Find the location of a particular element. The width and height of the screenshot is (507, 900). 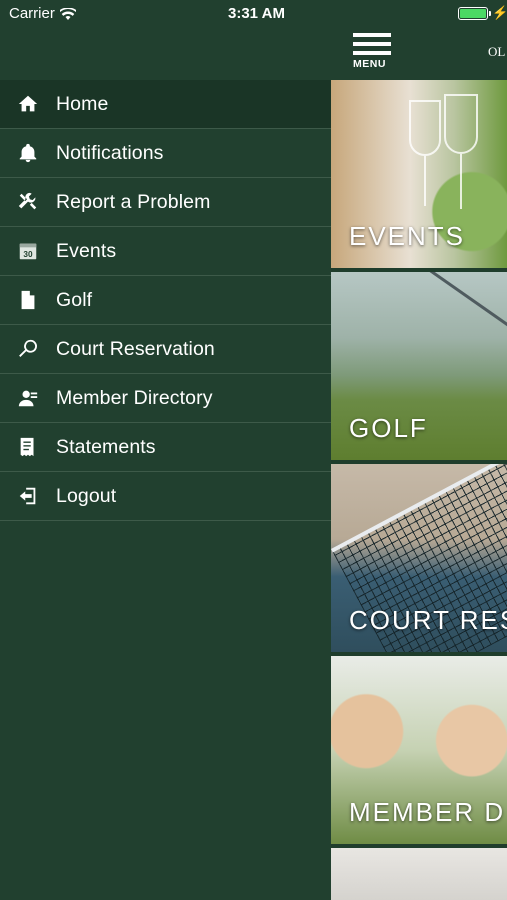

menu-label-home: Home is located at coordinates (82, 103).